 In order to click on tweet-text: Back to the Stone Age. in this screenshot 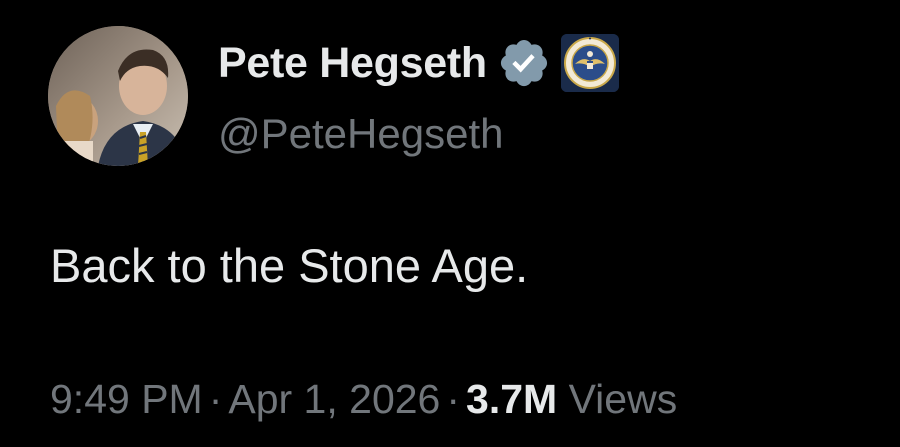, I will do `click(289, 265)`.